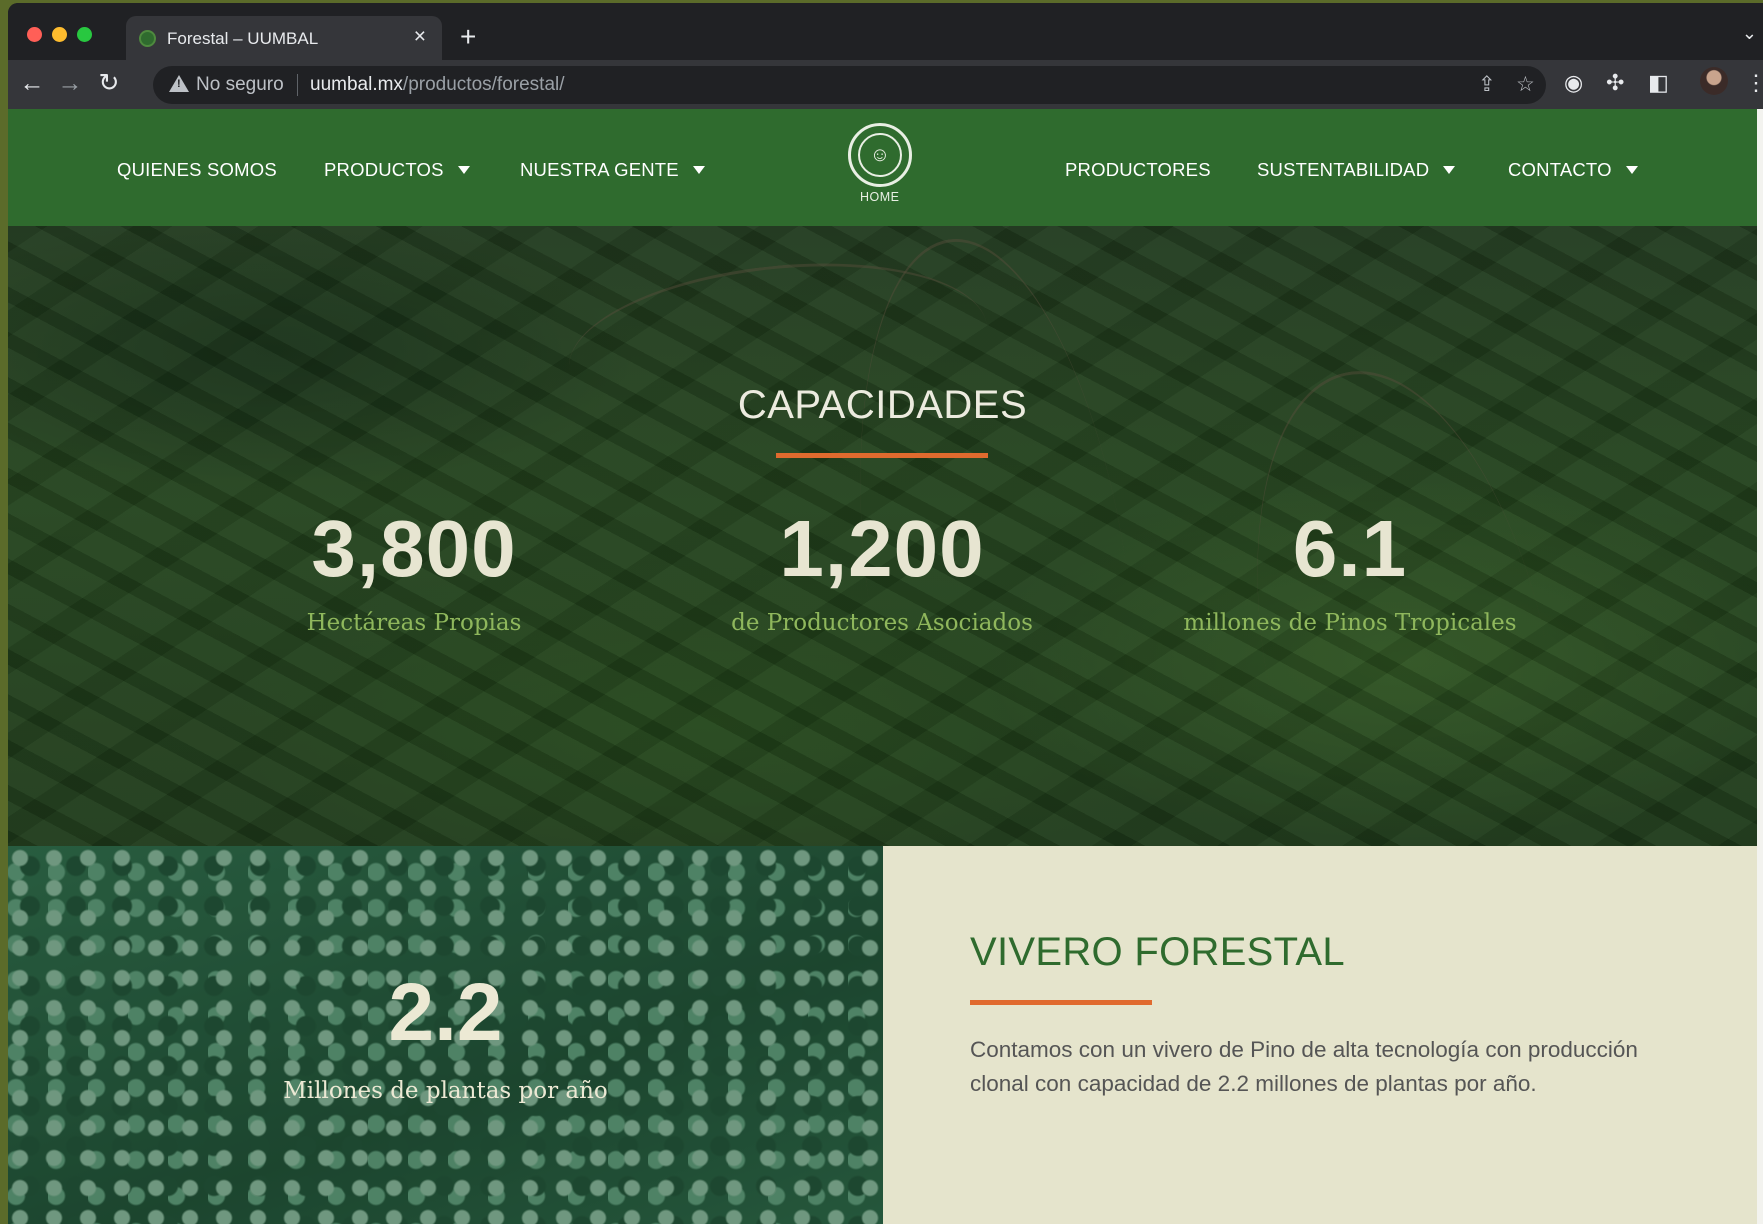 The height and width of the screenshot is (1224, 1763). I want to click on back-arrow-icon: ←, so click(32, 83).